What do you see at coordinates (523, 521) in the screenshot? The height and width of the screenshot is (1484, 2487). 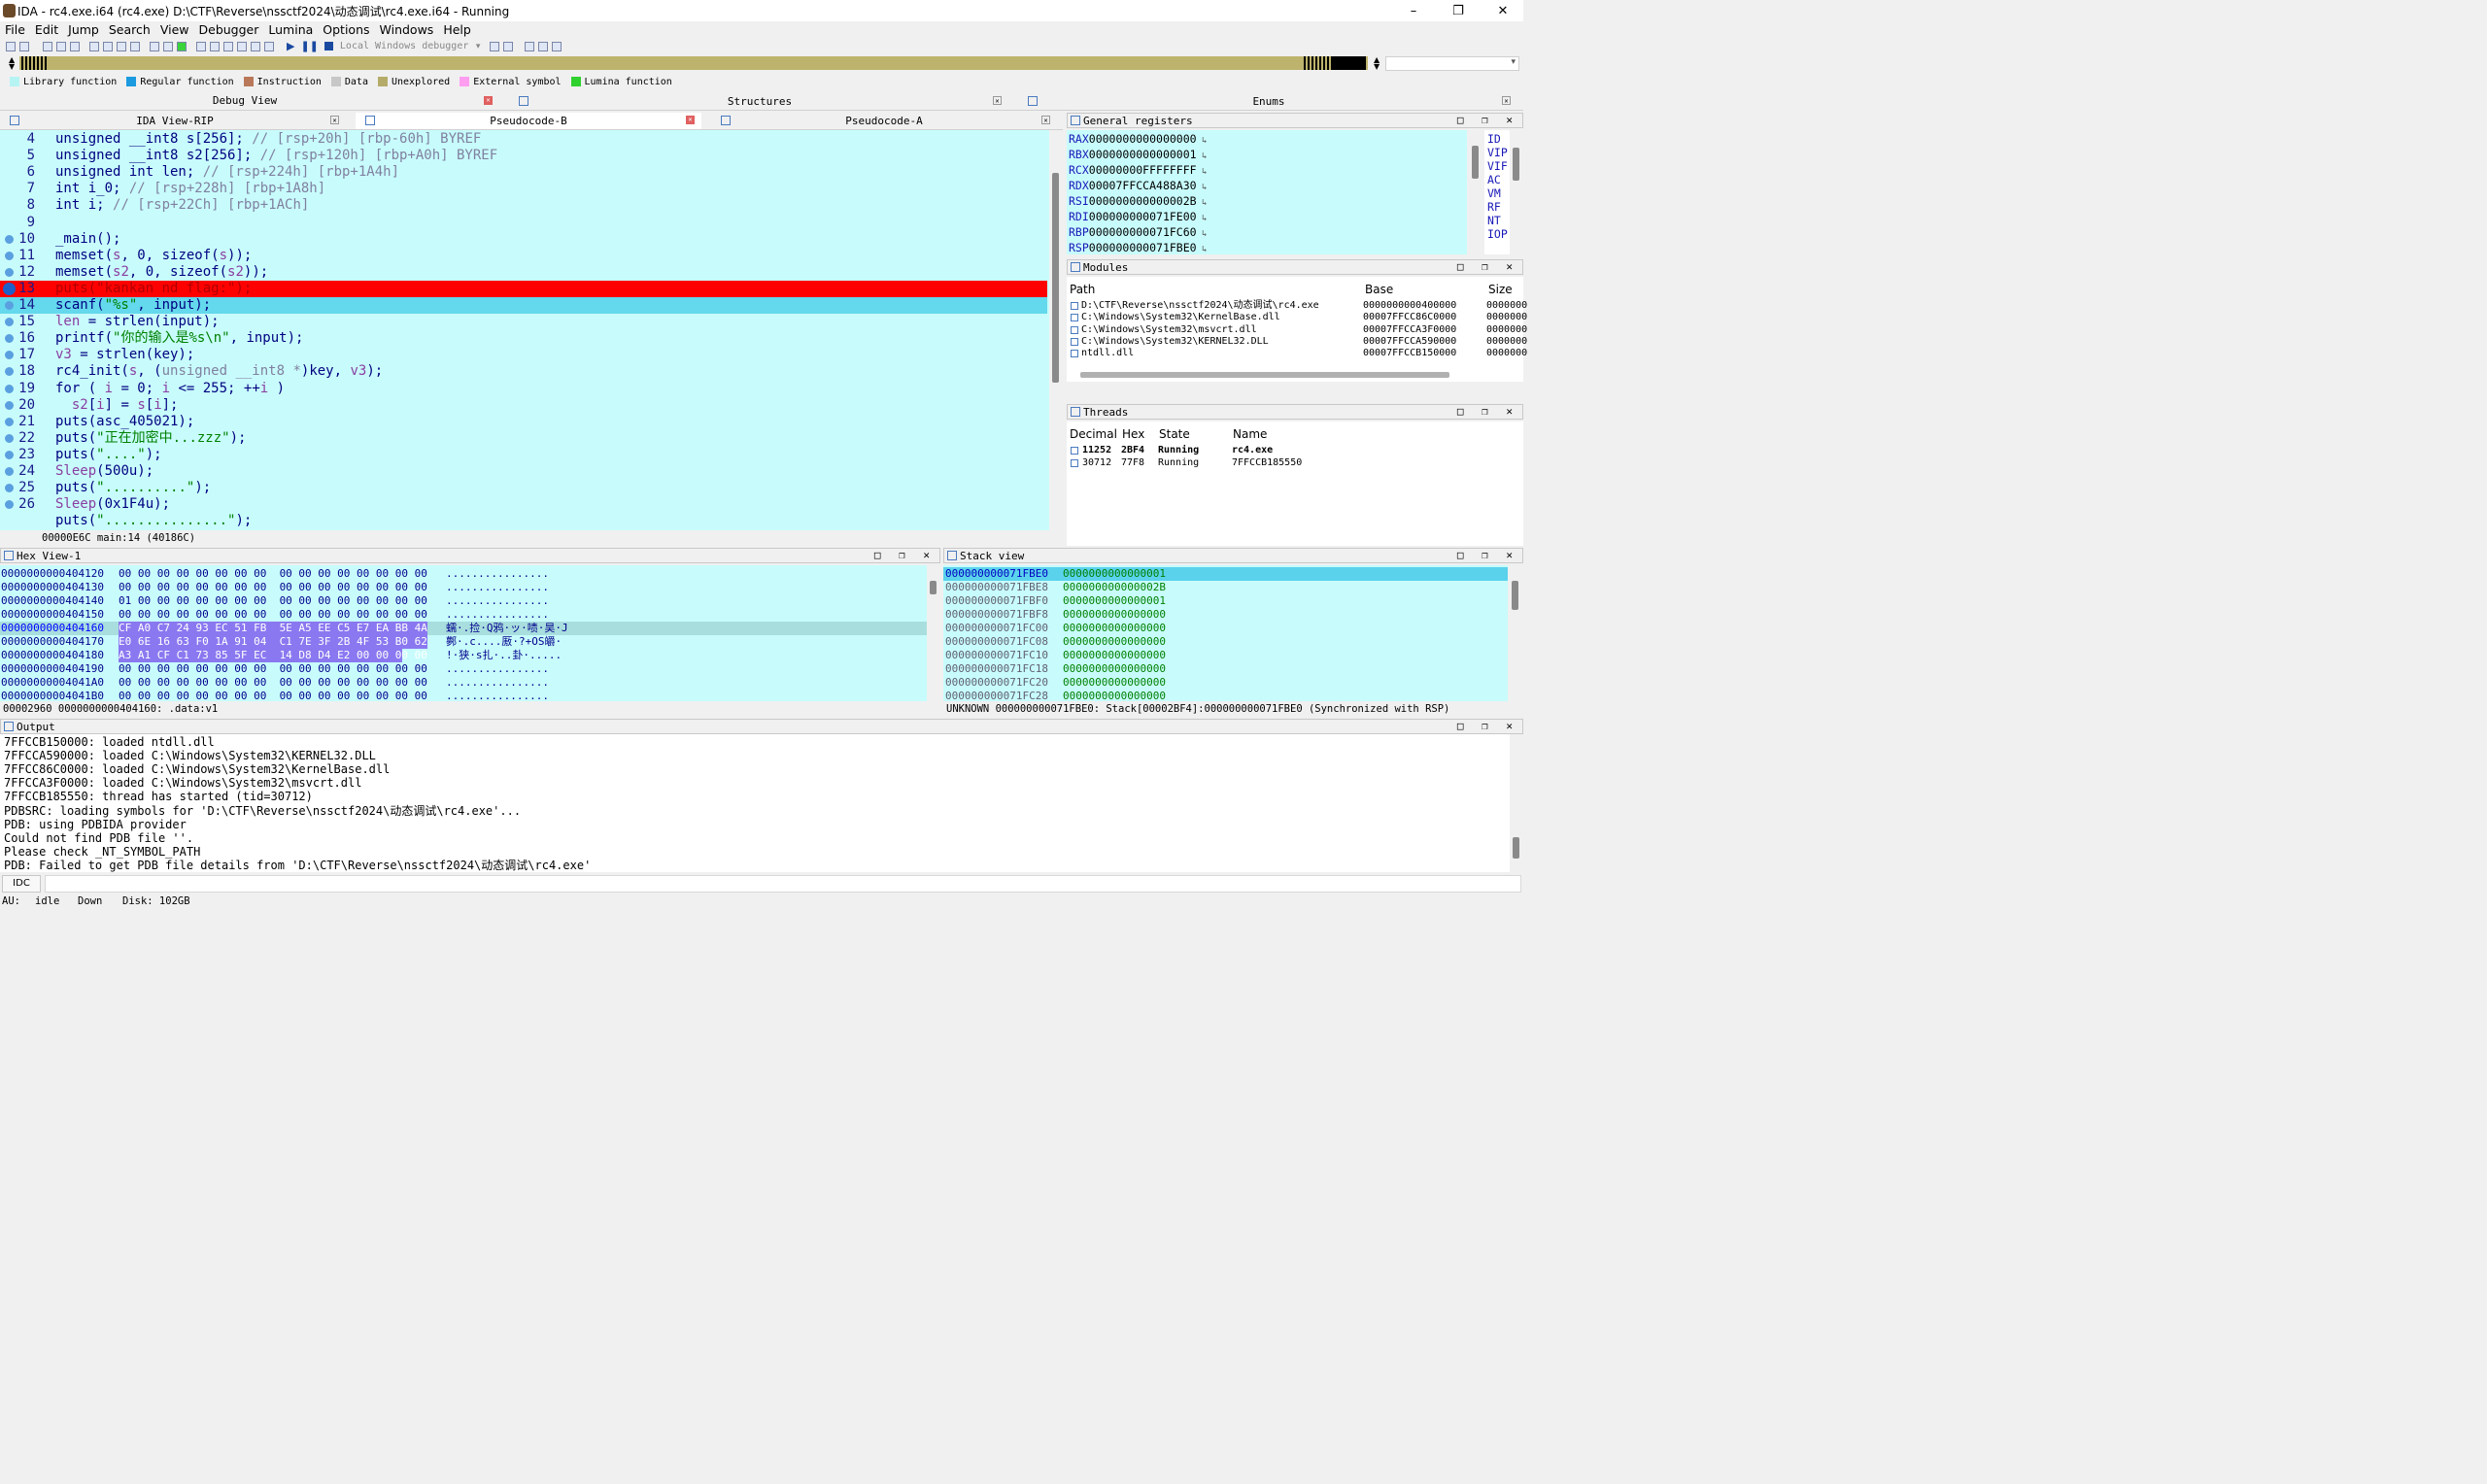 I see `code-line: puts("...............");` at bounding box center [523, 521].